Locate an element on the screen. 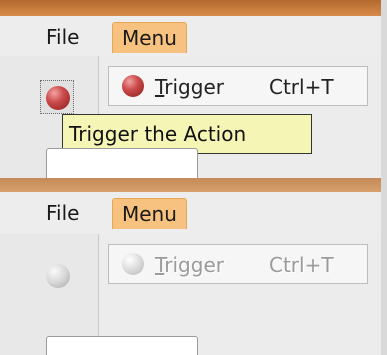 The height and width of the screenshot is (355, 387). menu-item-trigger-disabled: Trigger is located at coordinates (189, 265).